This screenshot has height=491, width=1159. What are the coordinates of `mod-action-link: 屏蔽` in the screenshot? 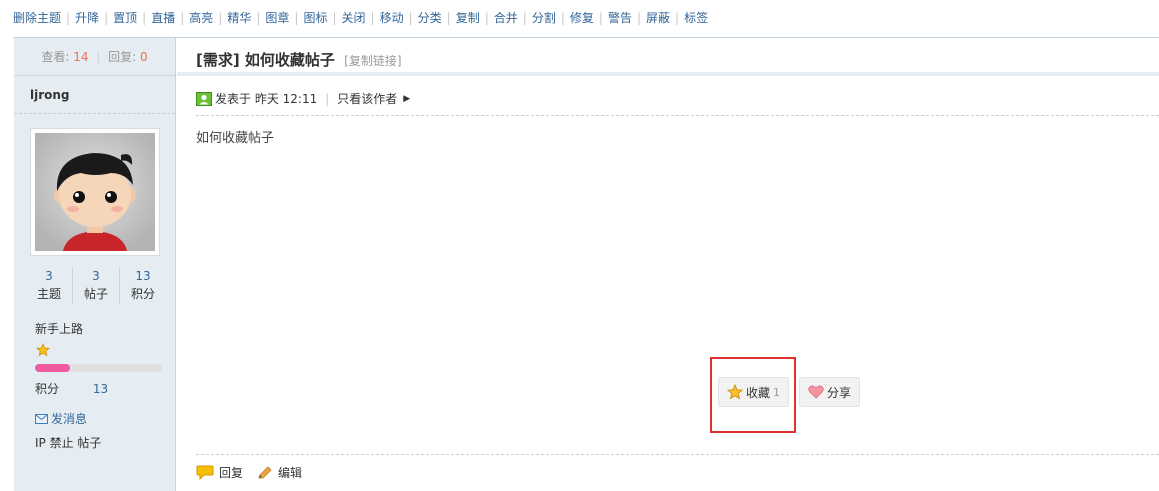 It's located at (658, 18).